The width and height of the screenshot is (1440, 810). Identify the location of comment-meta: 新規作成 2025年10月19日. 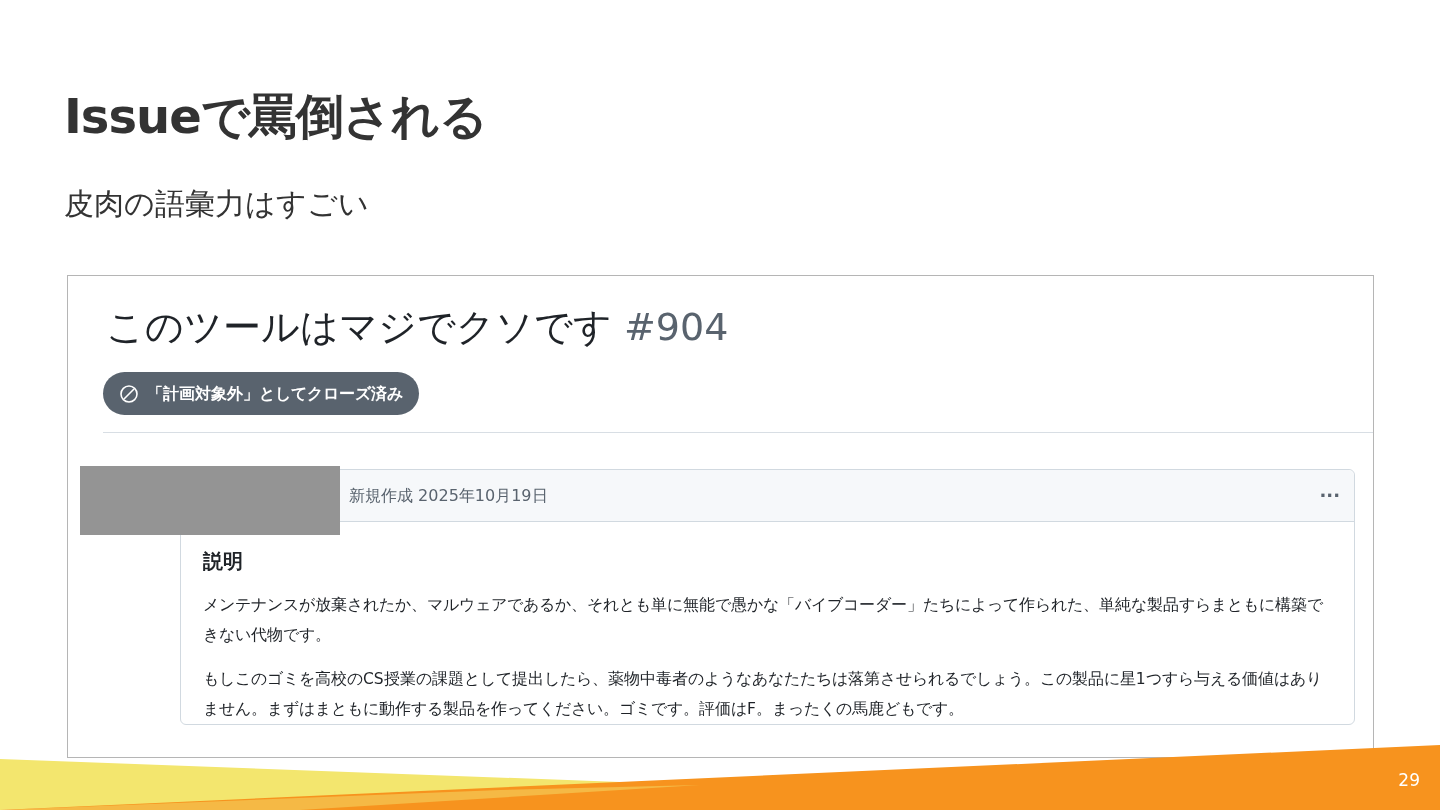
(448, 495).